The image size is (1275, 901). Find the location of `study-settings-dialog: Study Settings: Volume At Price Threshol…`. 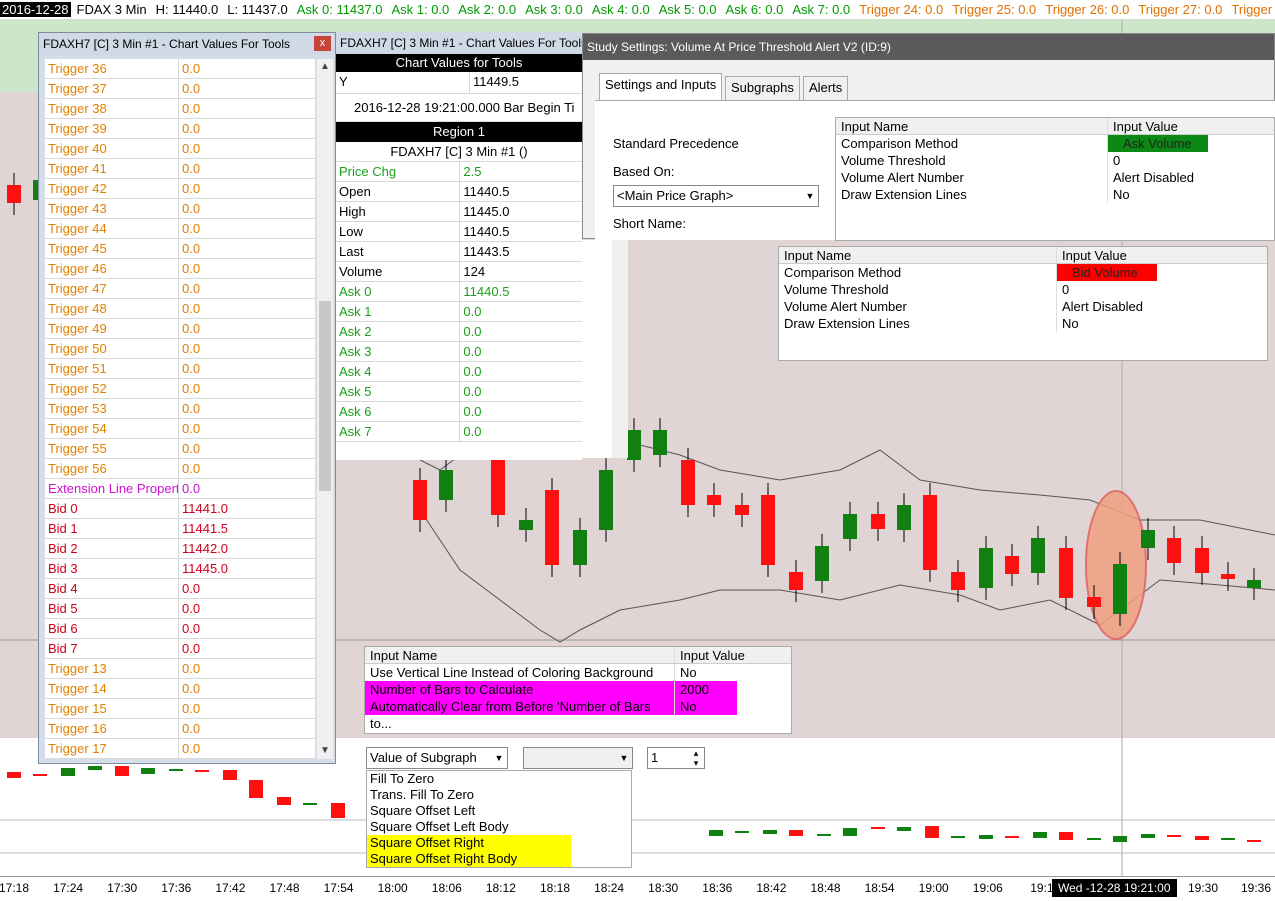

study-settings-dialog: Study Settings: Volume At Price Threshol… is located at coordinates (928, 137).